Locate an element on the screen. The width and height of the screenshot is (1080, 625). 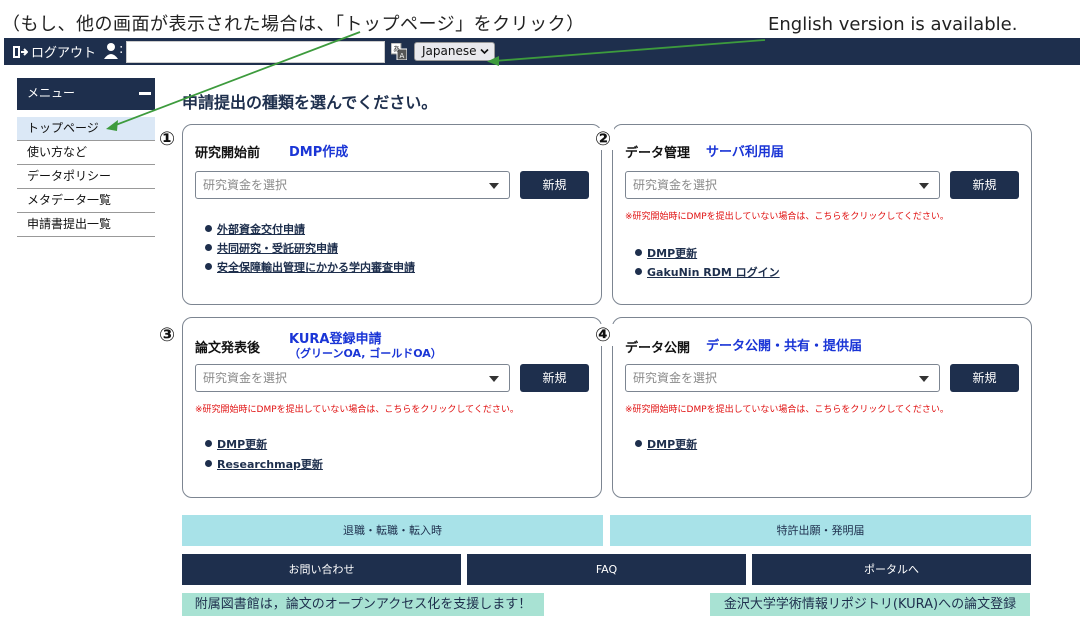
kura-registration-note: 金沢大学学術情報リポジトリ(KURA)への論文登録 is located at coordinates (870, 604).